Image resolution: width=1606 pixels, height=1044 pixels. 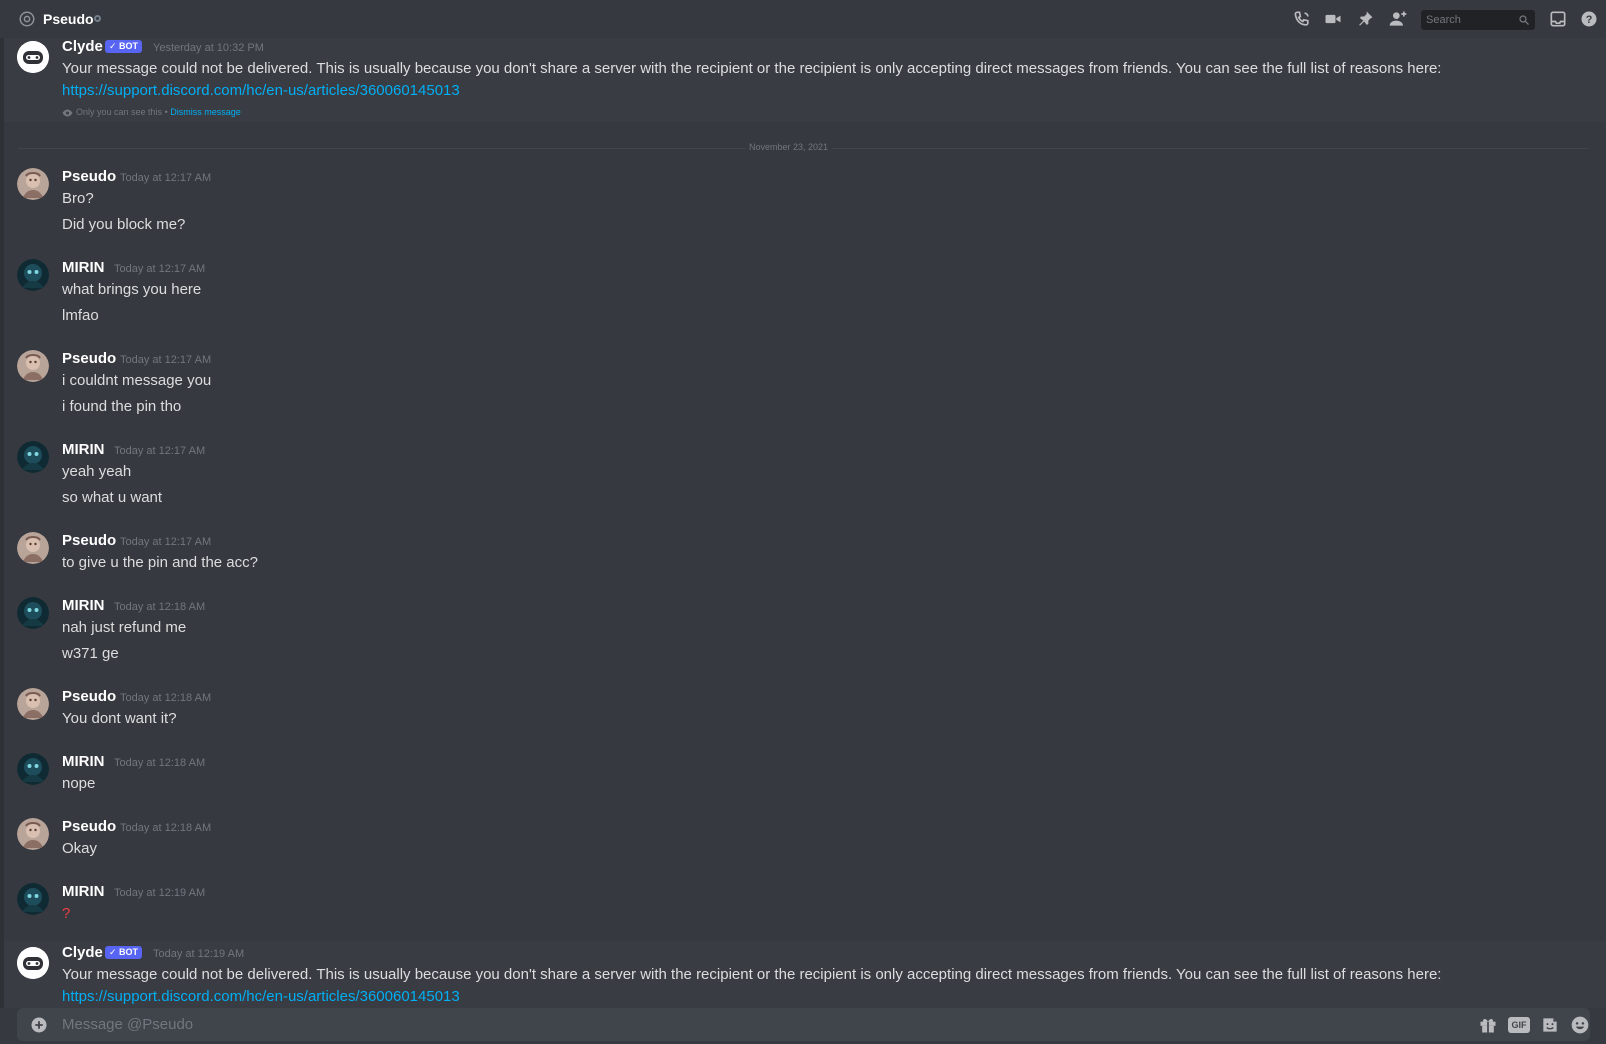 I want to click on message-line: w371 ge, so click(x=90, y=653).